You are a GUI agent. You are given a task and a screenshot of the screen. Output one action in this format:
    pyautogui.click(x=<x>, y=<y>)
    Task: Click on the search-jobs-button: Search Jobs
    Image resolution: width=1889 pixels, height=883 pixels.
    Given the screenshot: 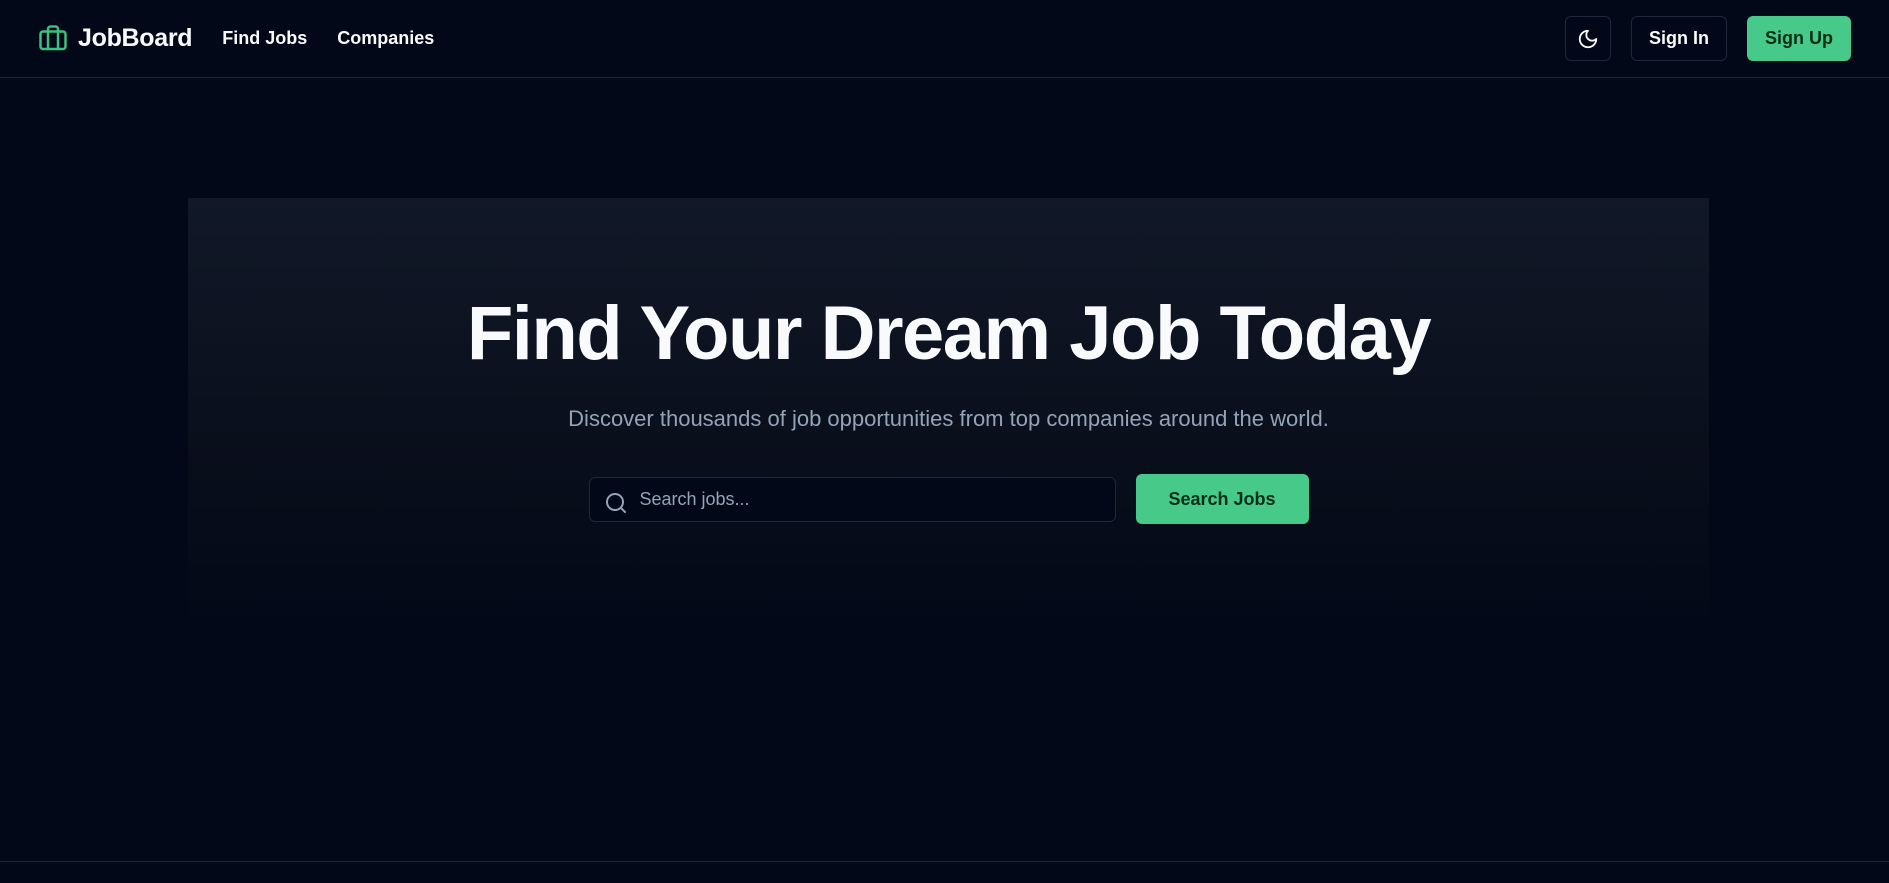 What is the action you would take?
    pyautogui.click(x=1222, y=499)
    